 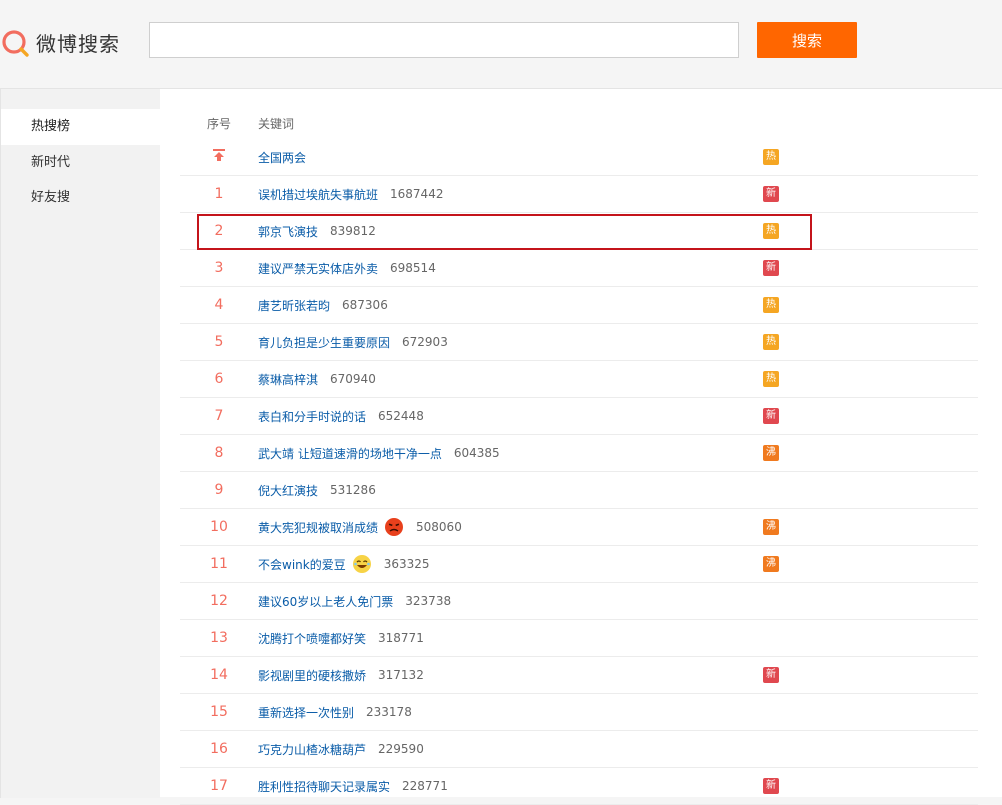 I want to click on keyword-cell: 建议60岁以上老人免门票 323738, so click(x=618, y=601).